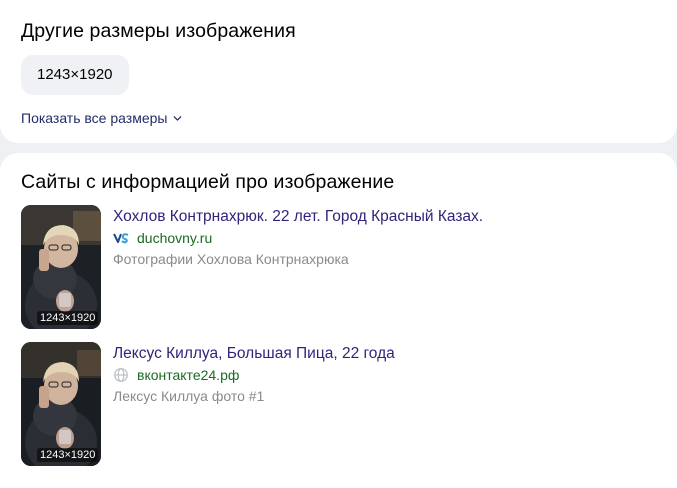  What do you see at coordinates (75, 75) in the screenshot?
I see `size-chip: 1243×1920` at bounding box center [75, 75].